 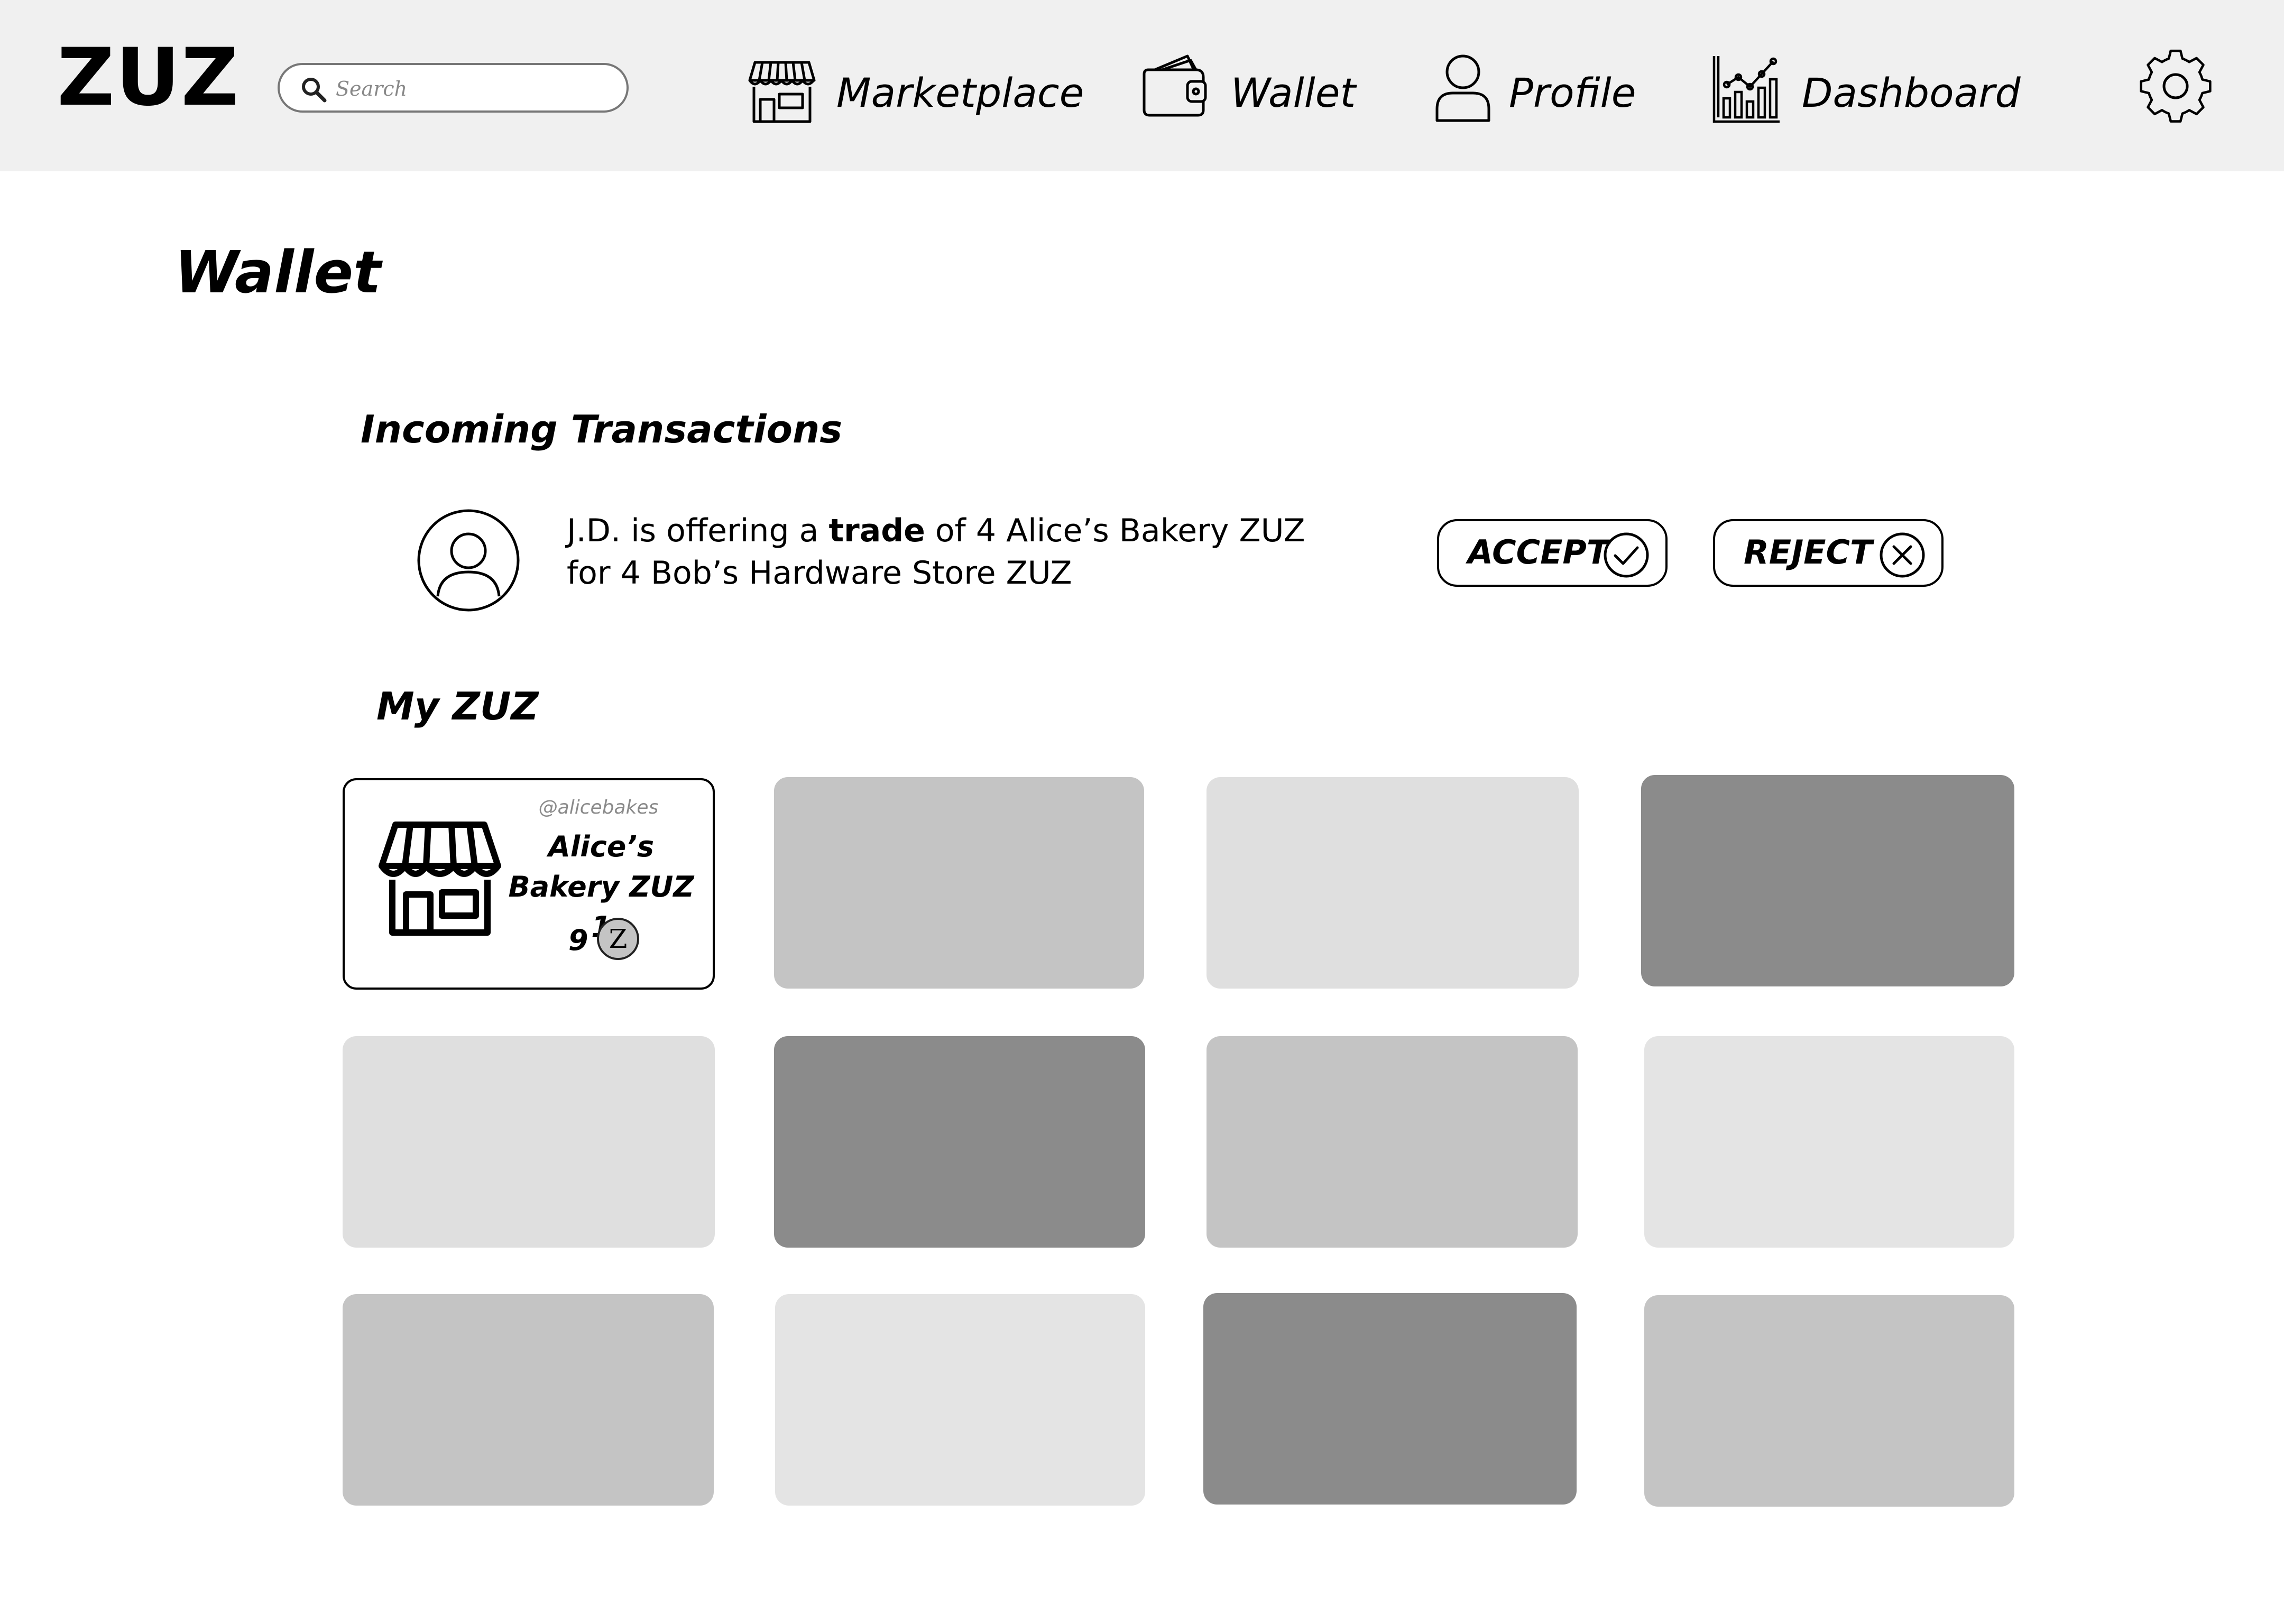 What do you see at coordinates (2175, 86) in the screenshot?
I see `settings-gear-icon` at bounding box center [2175, 86].